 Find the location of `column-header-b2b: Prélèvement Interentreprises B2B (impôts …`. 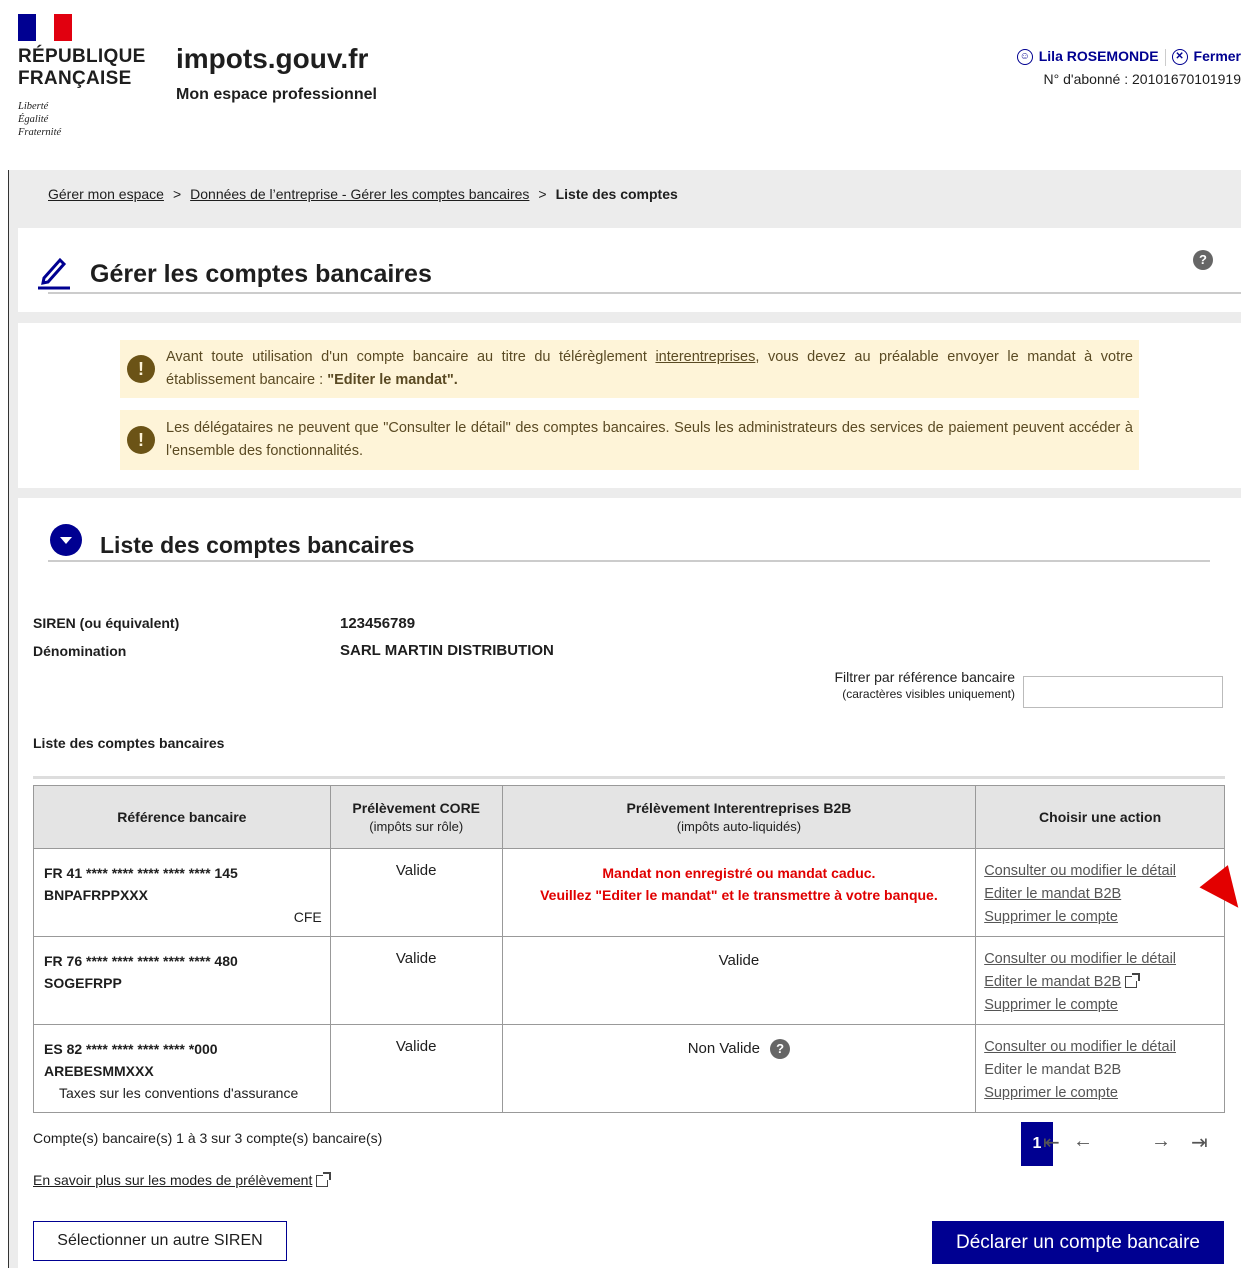

column-header-b2b: Prélèvement Interentreprises B2B (impôts … is located at coordinates (739, 817).